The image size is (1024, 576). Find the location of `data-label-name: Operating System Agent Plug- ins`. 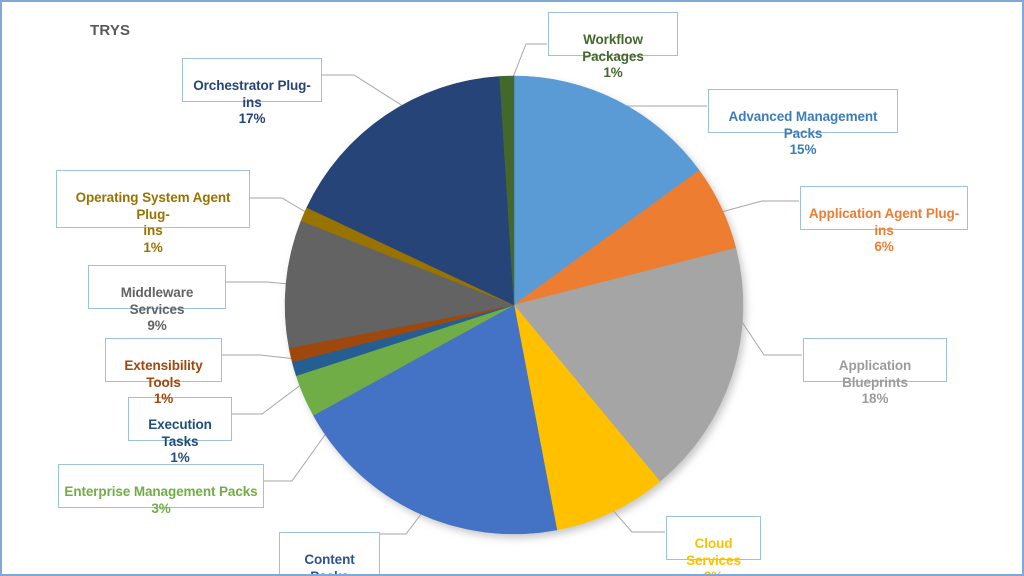

data-label-name: Operating System Agent Plug- ins is located at coordinates (153, 214).